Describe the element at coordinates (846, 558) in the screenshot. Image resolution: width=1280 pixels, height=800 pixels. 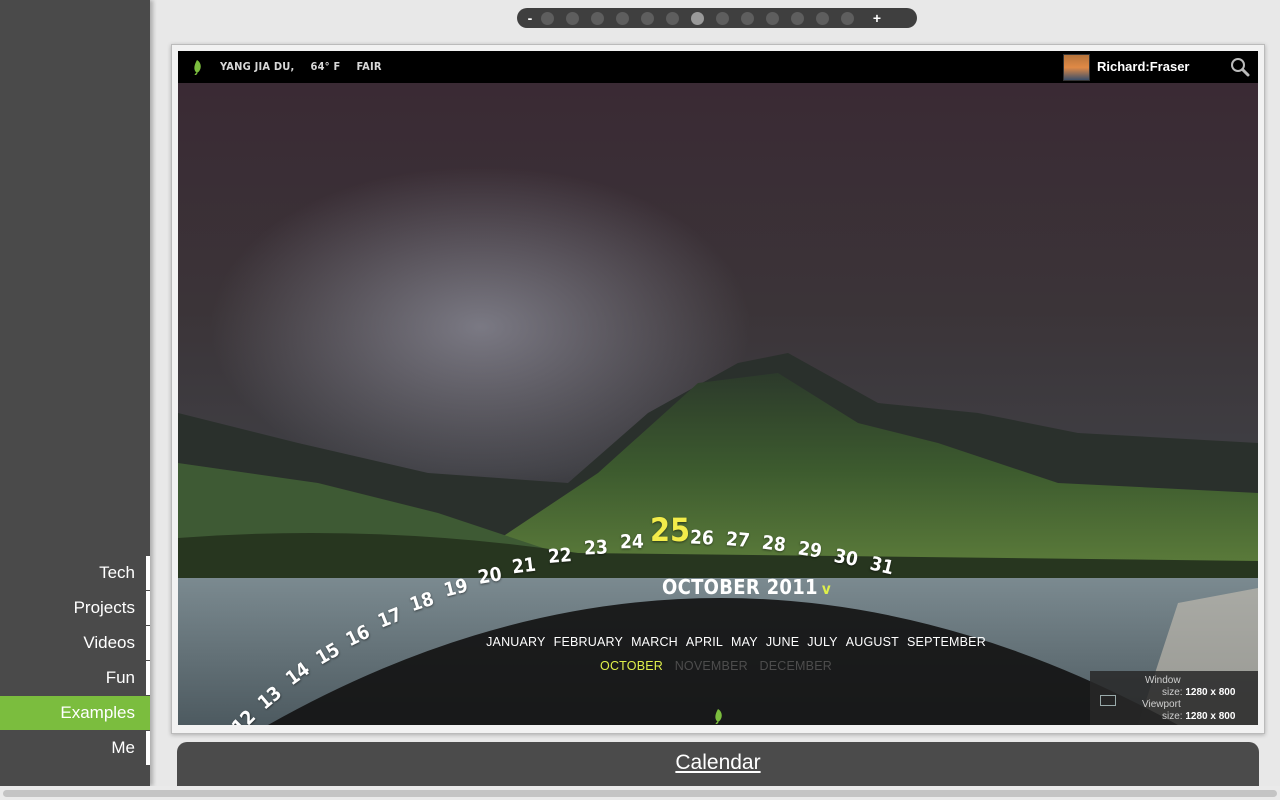
I see `day-item: 30` at that location.